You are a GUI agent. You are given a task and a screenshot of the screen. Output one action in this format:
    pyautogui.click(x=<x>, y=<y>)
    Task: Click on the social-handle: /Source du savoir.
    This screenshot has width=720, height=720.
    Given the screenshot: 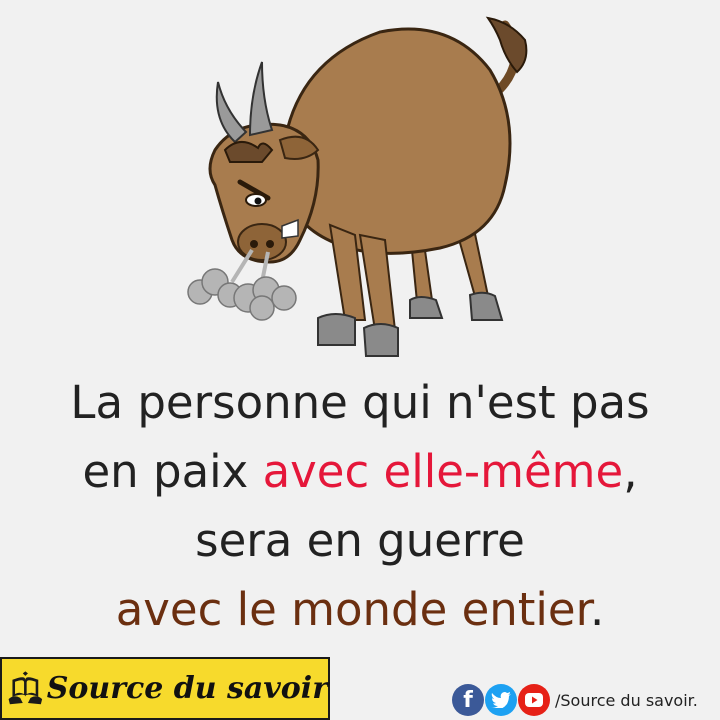 What is the action you would take?
    pyautogui.click(x=626, y=700)
    